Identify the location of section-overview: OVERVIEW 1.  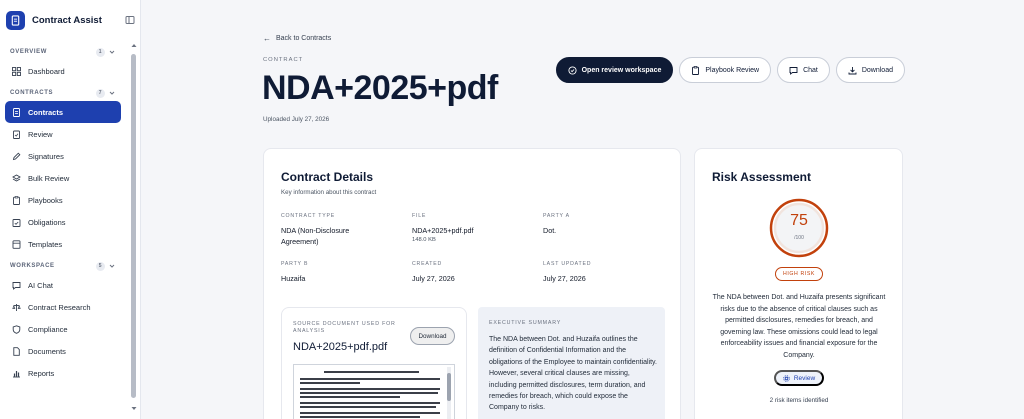
(69, 52).